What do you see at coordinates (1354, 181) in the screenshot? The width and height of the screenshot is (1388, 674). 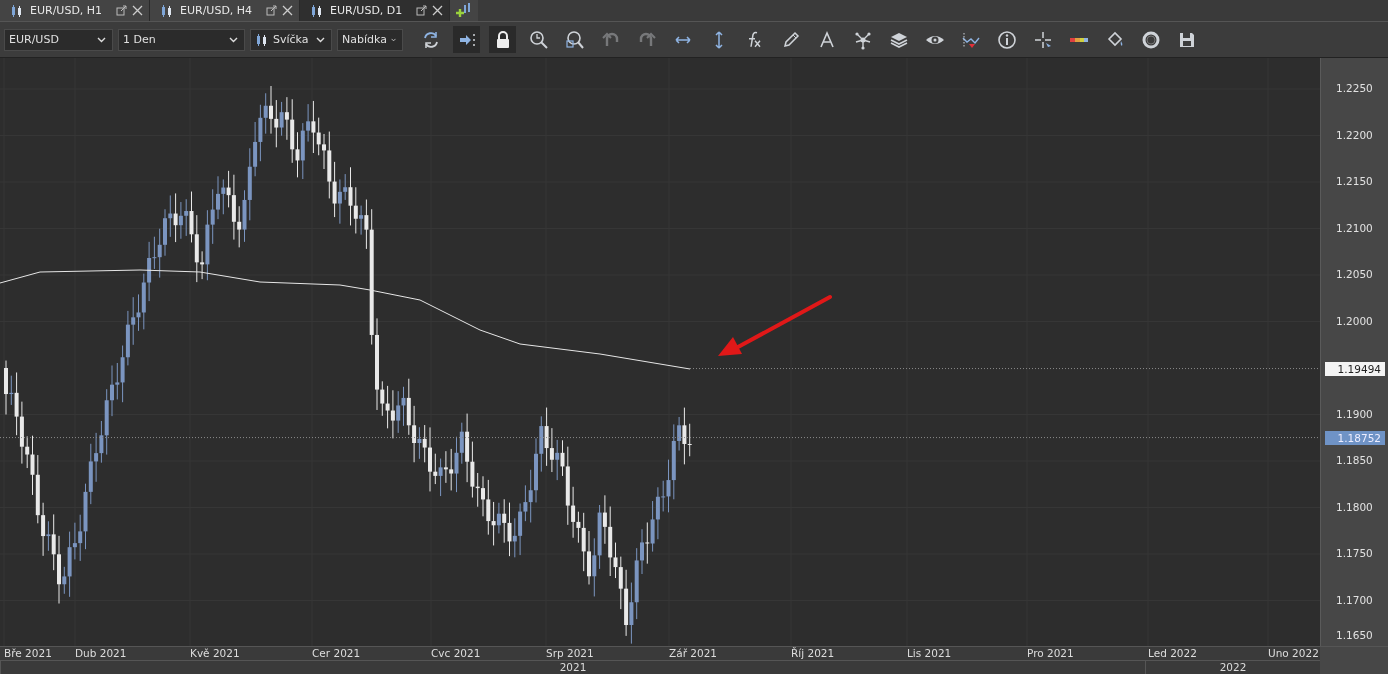 I see `price-label: 1.2150` at bounding box center [1354, 181].